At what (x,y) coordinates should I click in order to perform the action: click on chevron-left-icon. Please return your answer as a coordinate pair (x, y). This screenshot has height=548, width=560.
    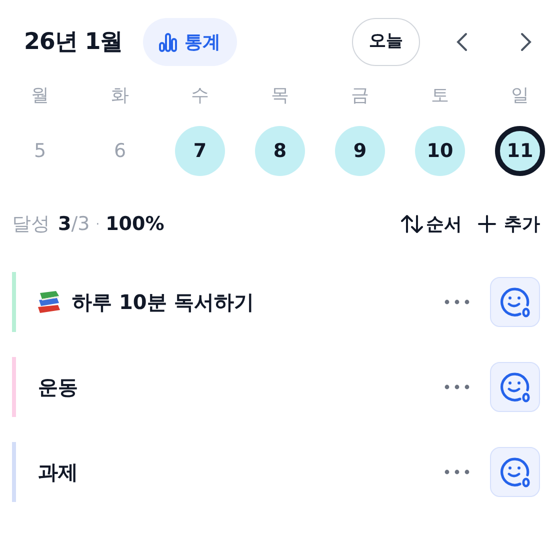
    Looking at the image, I should click on (462, 42).